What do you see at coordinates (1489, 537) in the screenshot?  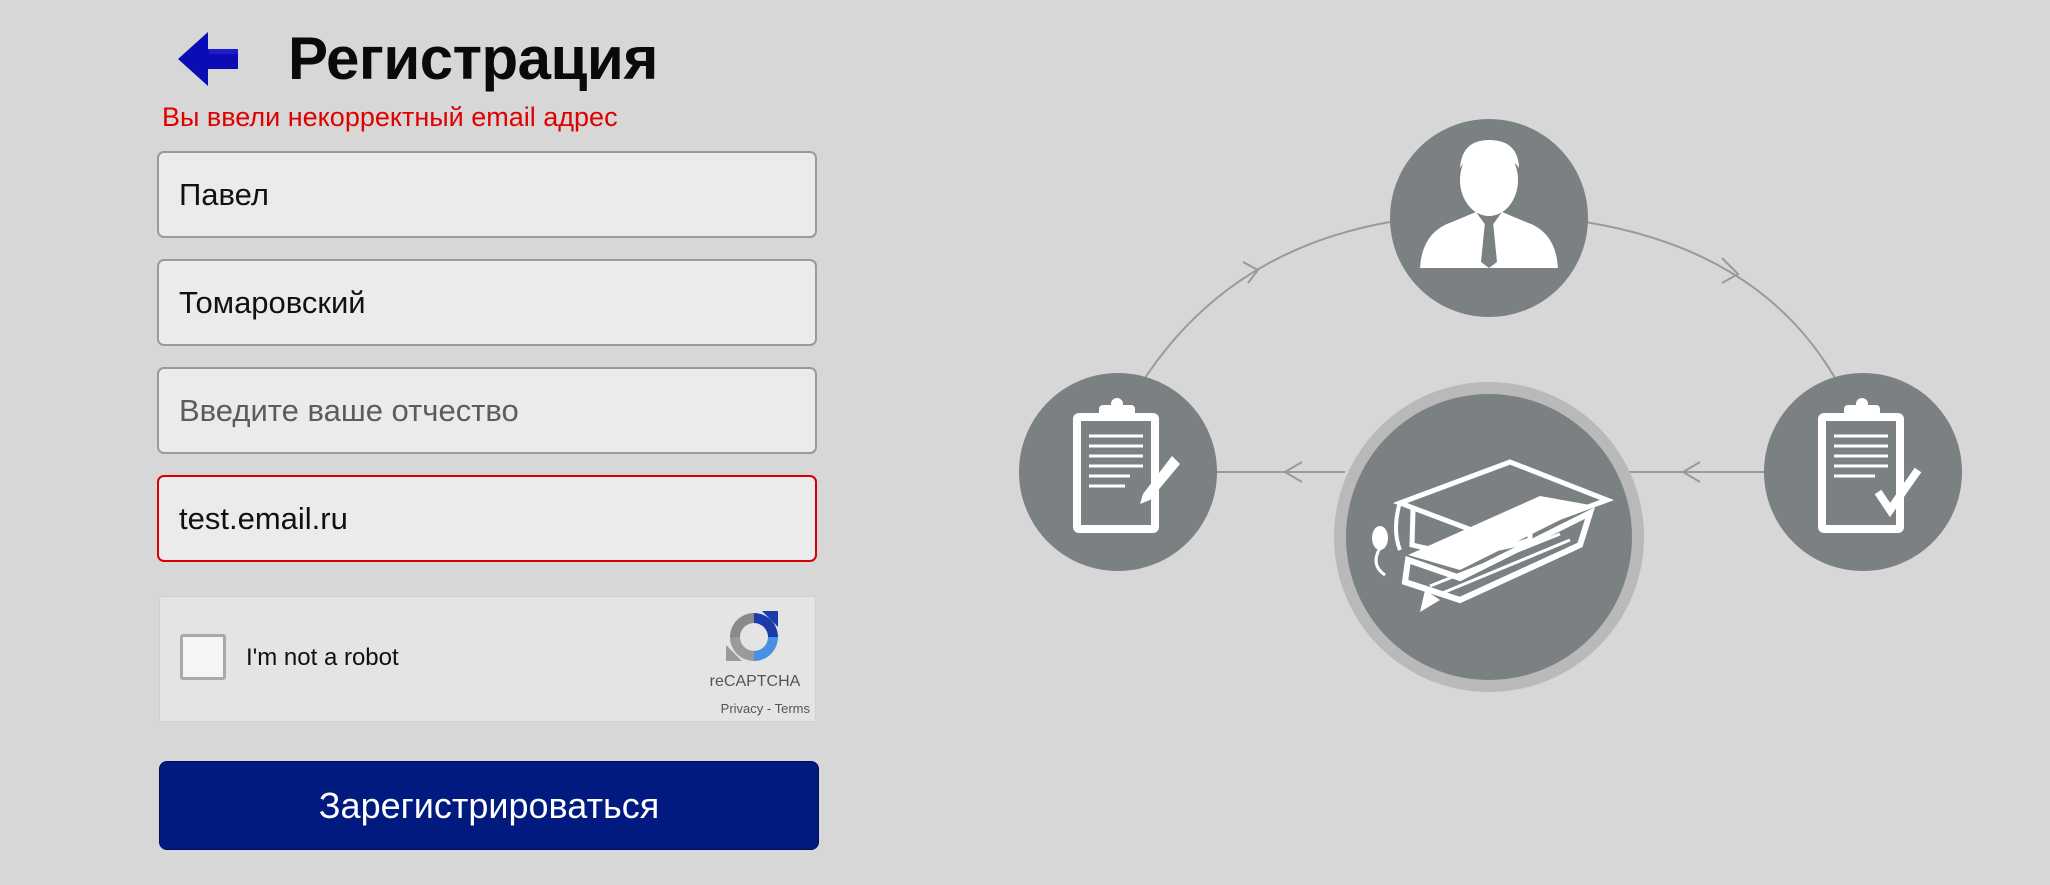 I see `graduation-book-icon` at bounding box center [1489, 537].